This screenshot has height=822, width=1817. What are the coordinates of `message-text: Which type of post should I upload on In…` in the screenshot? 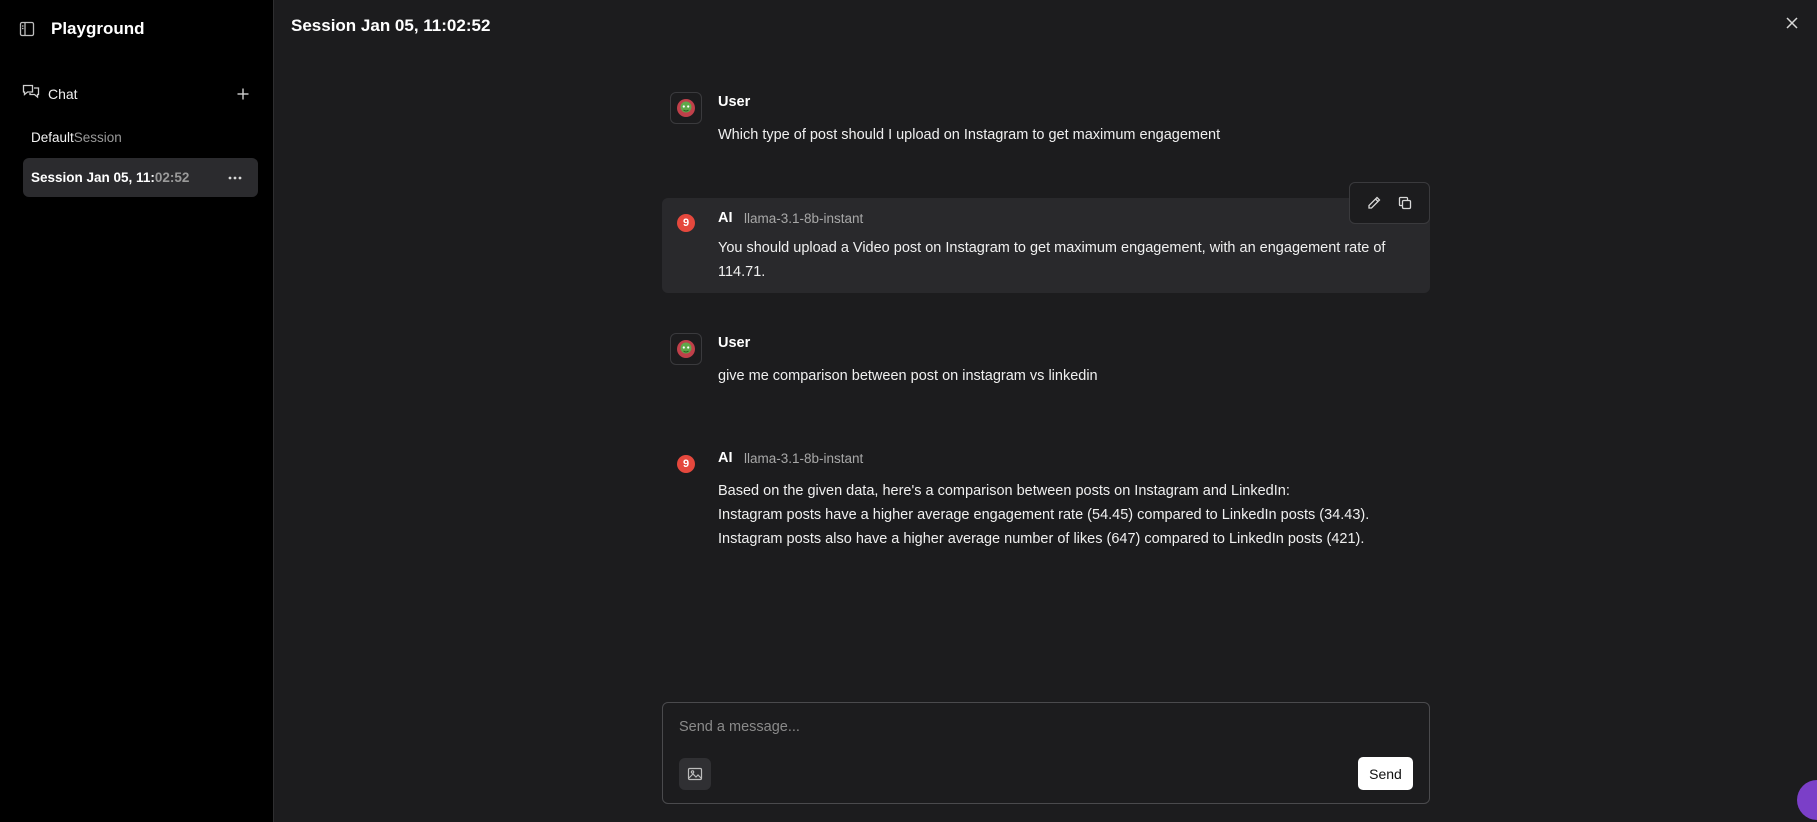 It's located at (969, 135).